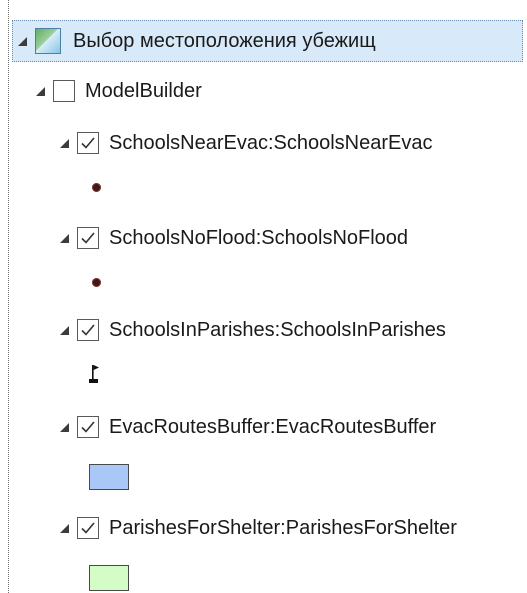 The width and height of the screenshot is (527, 593). I want to click on tree-item-layer: SchoolsNoFlood:SchoolsNoFlood, so click(234, 238).